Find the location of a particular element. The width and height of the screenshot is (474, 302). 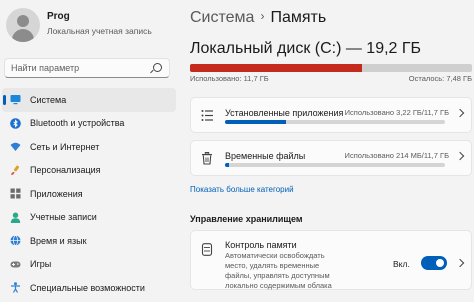

sidebar-item-apps: Приложения is located at coordinates (89, 194).